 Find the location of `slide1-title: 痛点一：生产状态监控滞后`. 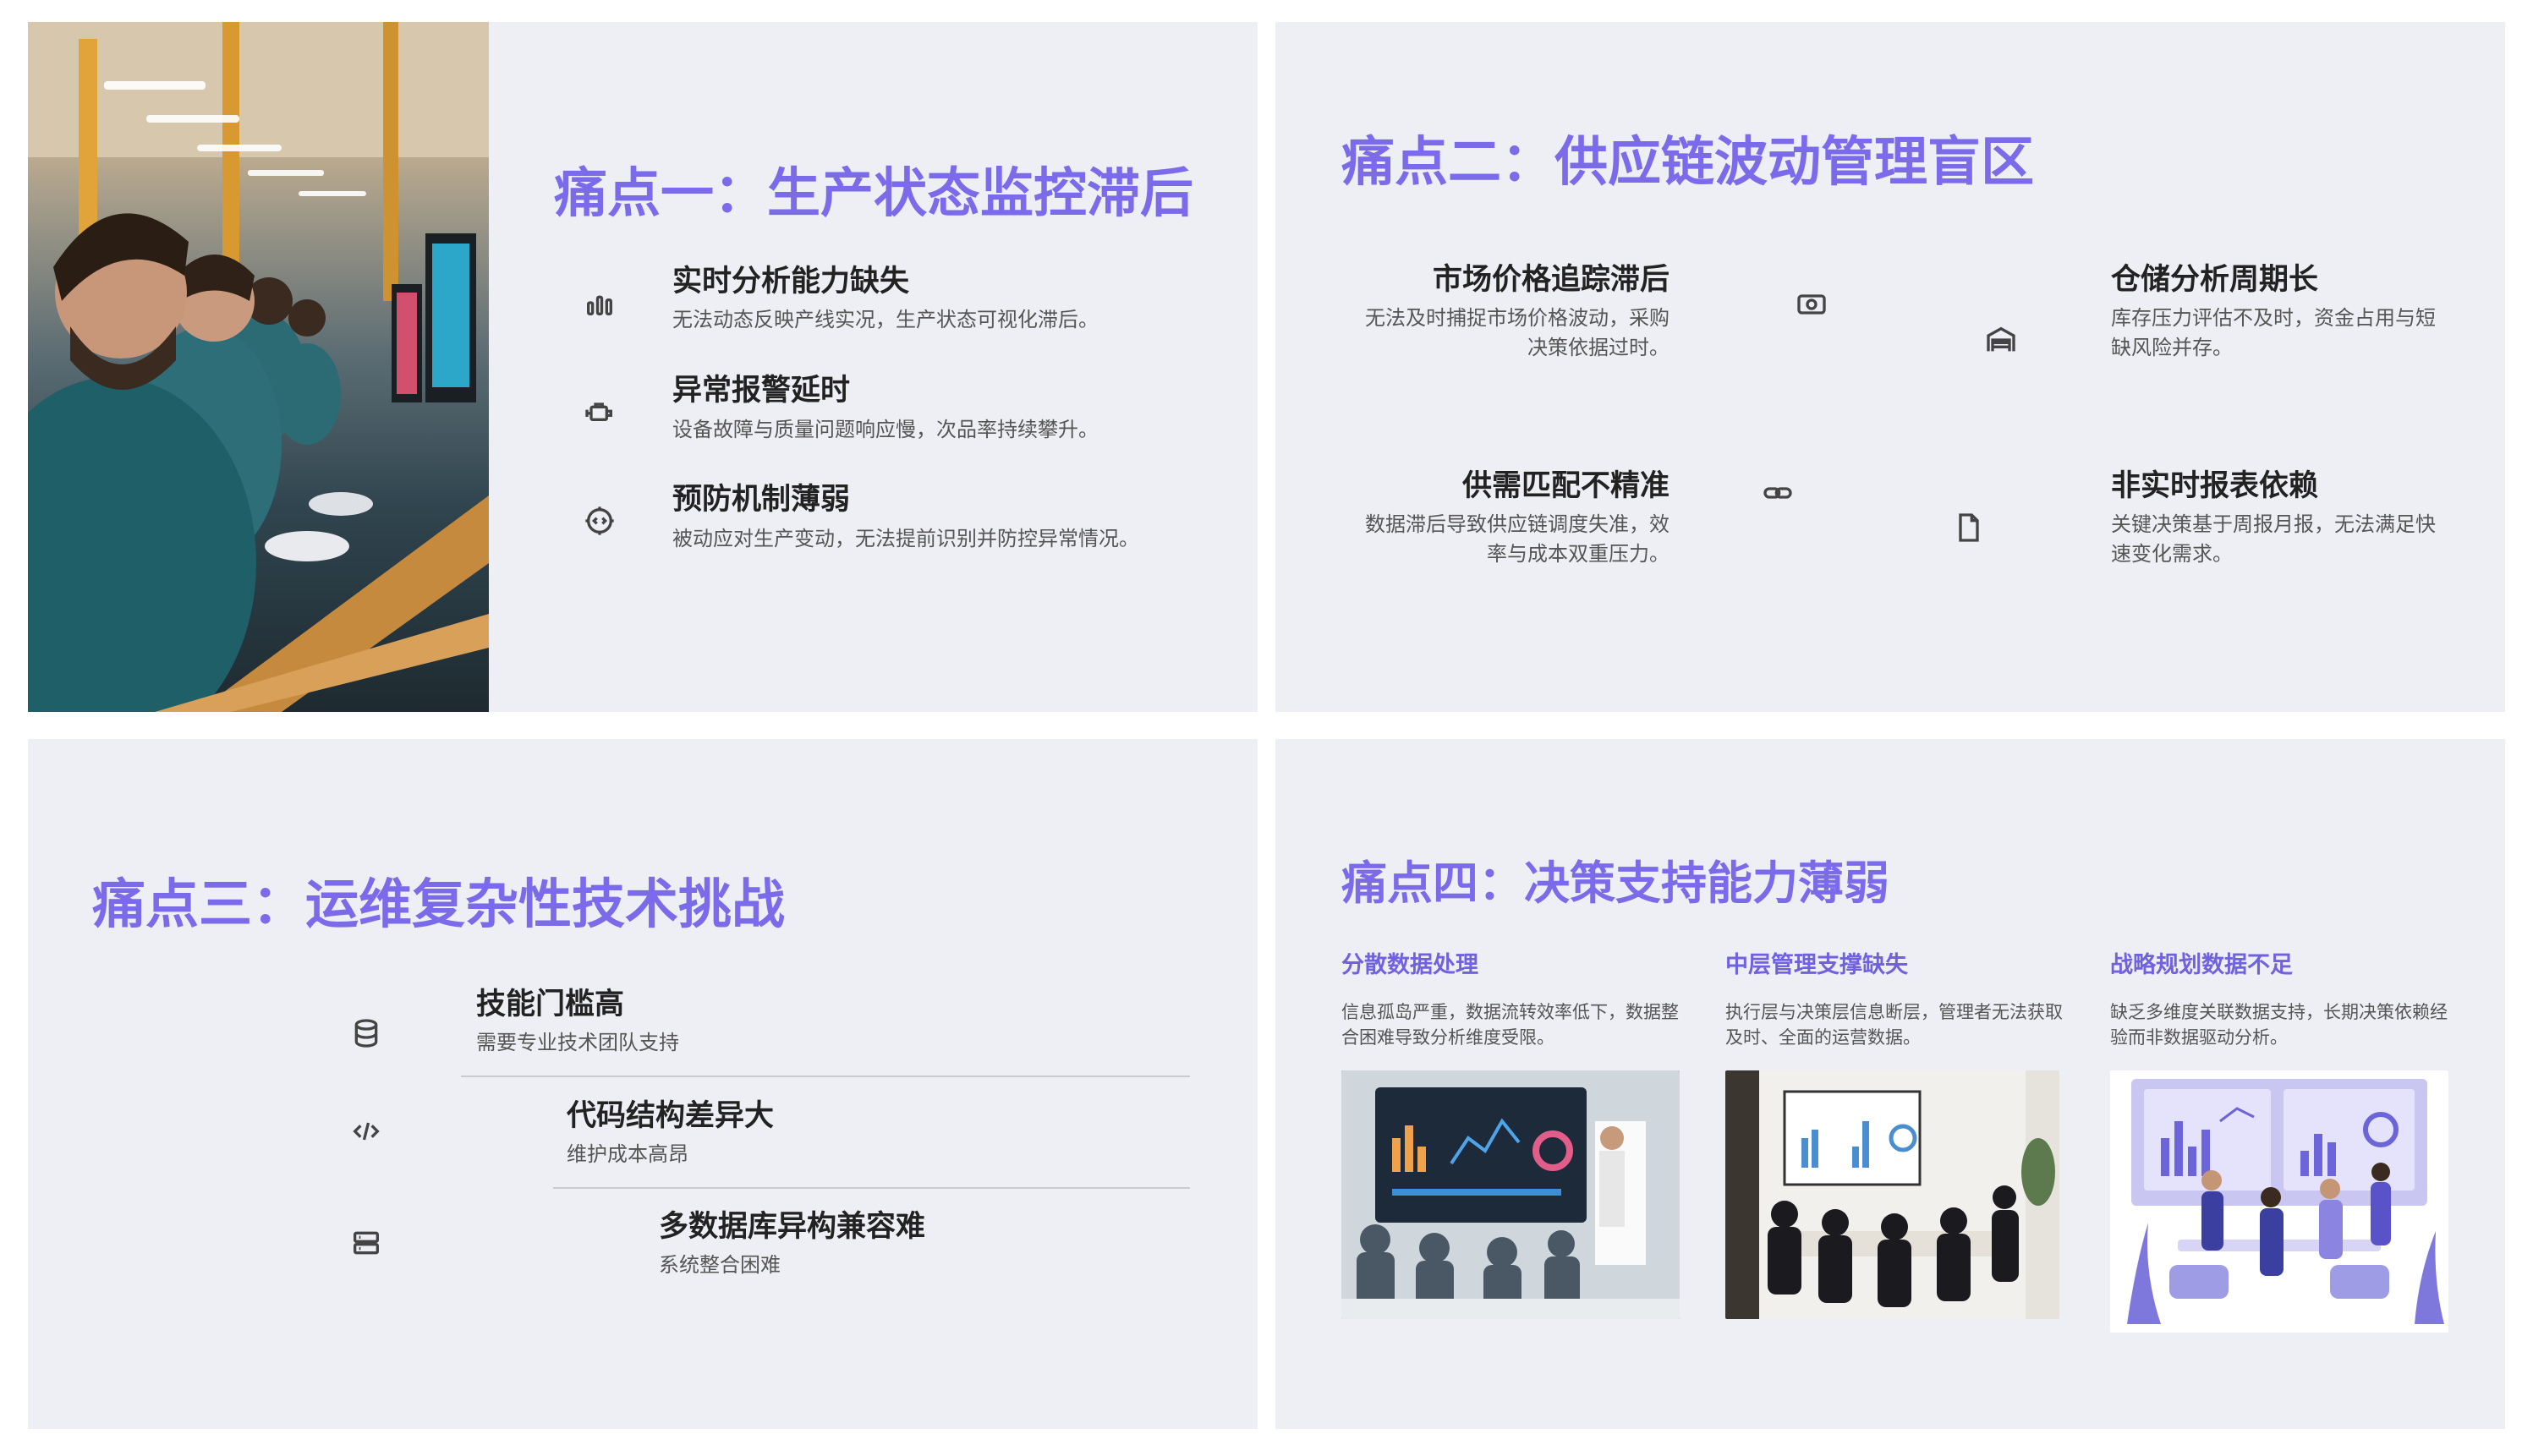

slide1-title: 痛点一：生产状态监控滞后 is located at coordinates (873, 193).